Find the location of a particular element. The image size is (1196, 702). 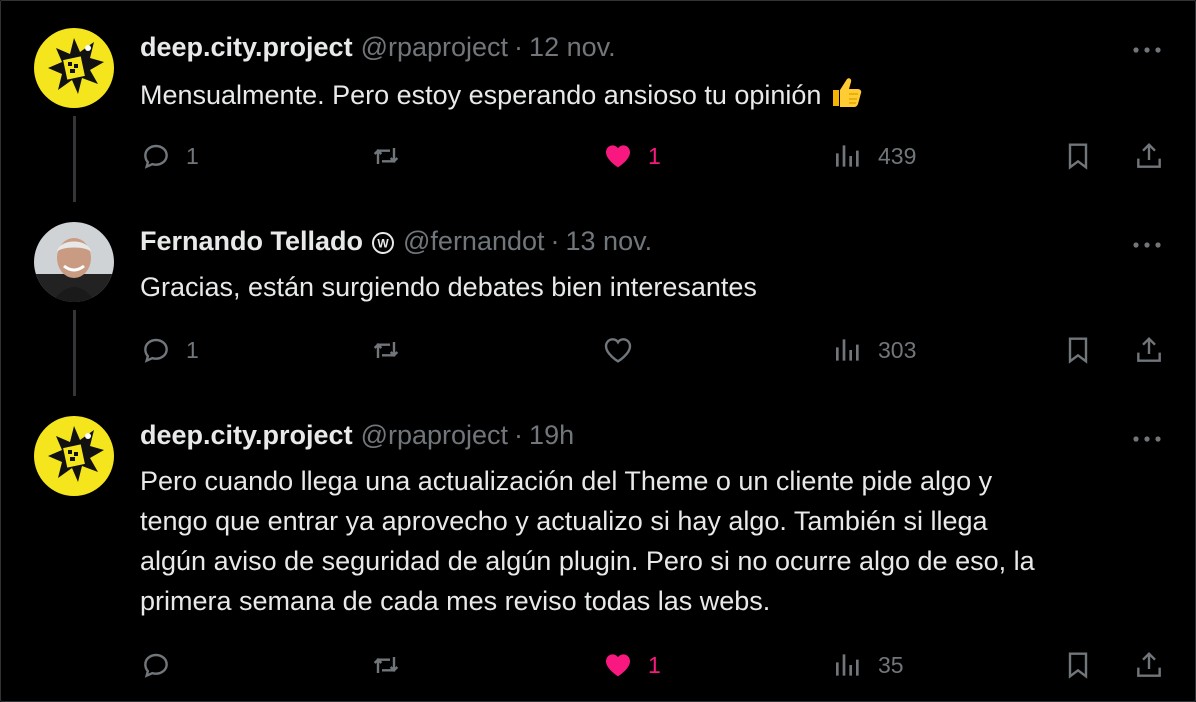

tweet-header: Fernando Tellado W @fernandot · 13 nov. is located at coordinates (396, 241).